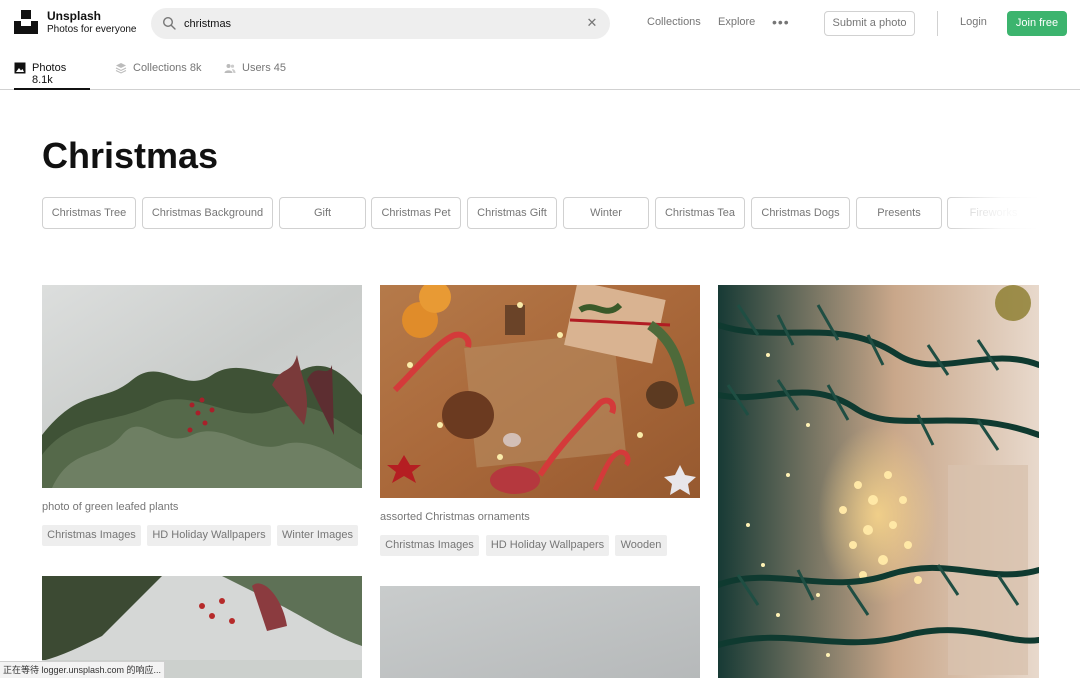 This screenshot has height=678, width=1080. What do you see at coordinates (89, 213) in the screenshot?
I see `related-chip: Christmas Tree` at bounding box center [89, 213].